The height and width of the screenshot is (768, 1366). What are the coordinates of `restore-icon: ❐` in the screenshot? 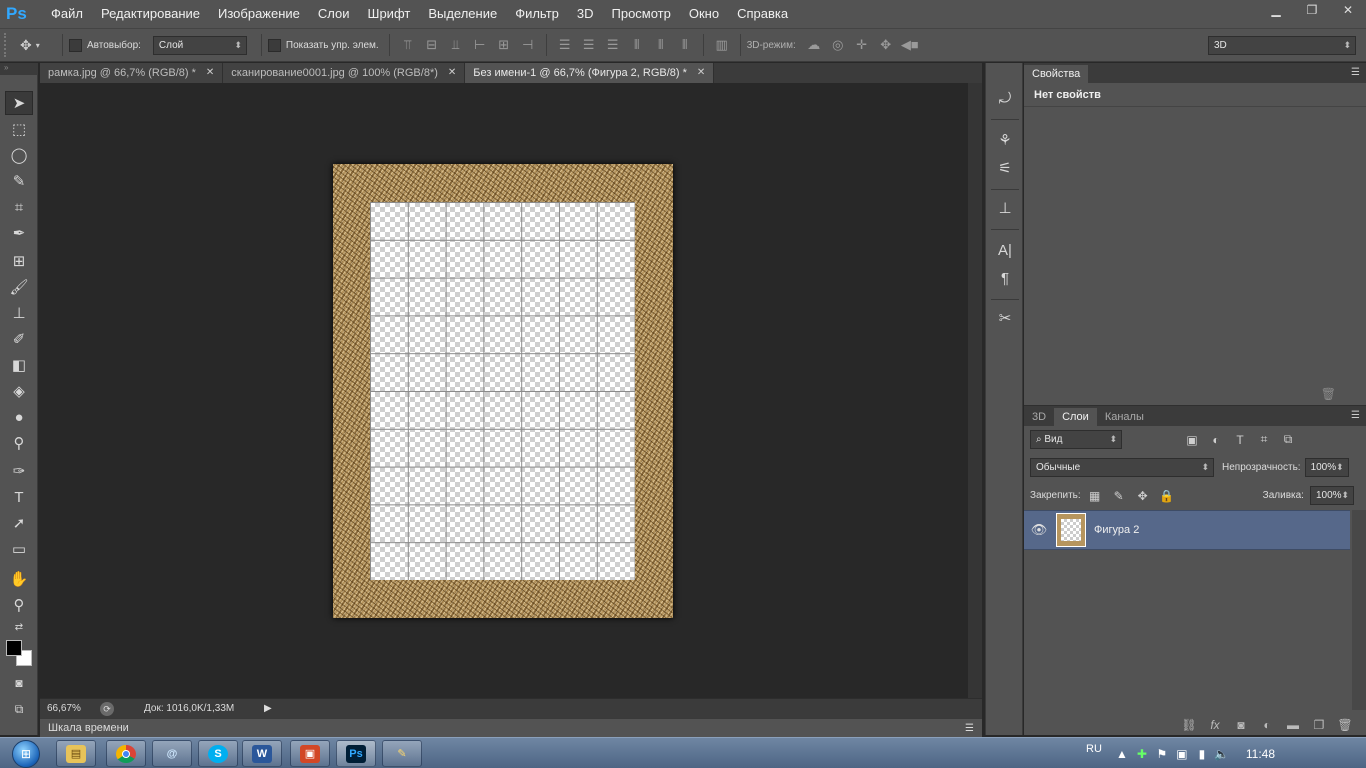 It's located at (1312, 10).